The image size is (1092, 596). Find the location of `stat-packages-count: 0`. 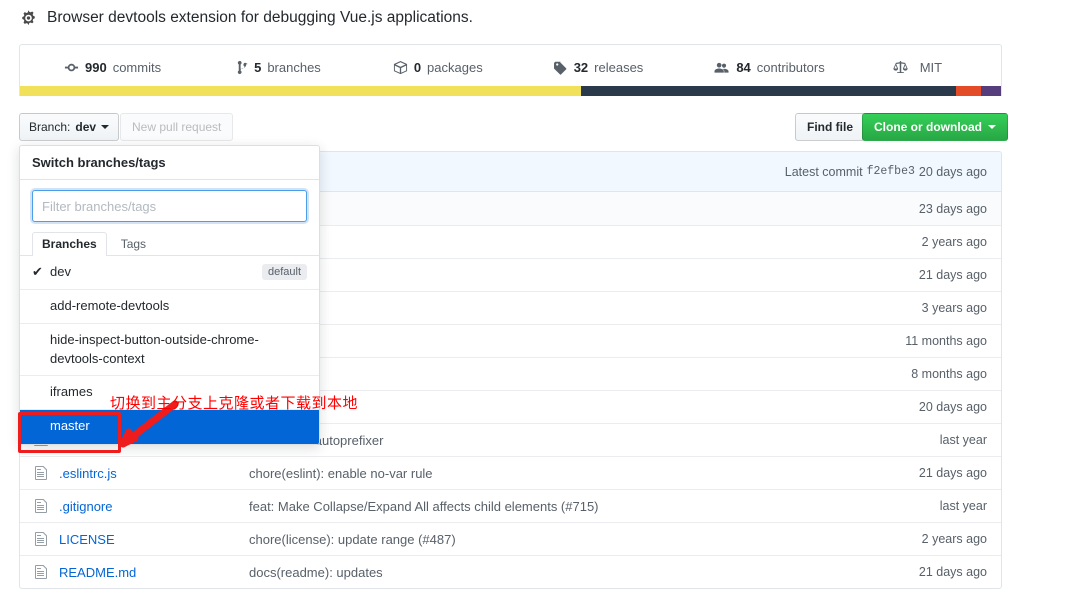

stat-packages-count: 0 is located at coordinates (417, 67).